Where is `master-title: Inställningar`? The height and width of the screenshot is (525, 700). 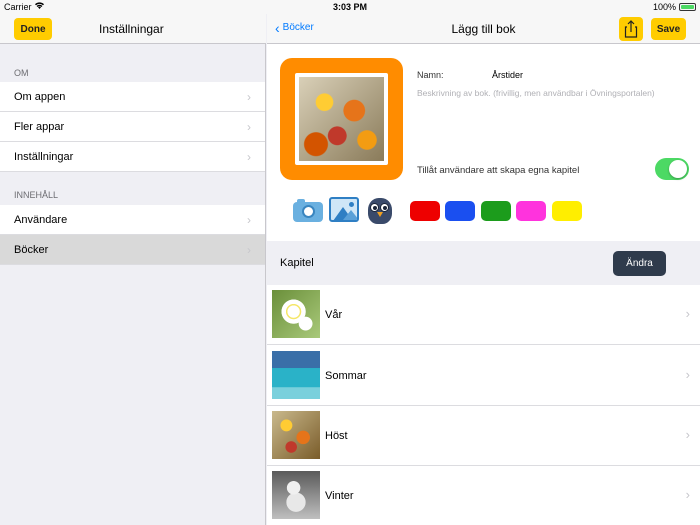
master-title: Inställningar is located at coordinates (131, 29).